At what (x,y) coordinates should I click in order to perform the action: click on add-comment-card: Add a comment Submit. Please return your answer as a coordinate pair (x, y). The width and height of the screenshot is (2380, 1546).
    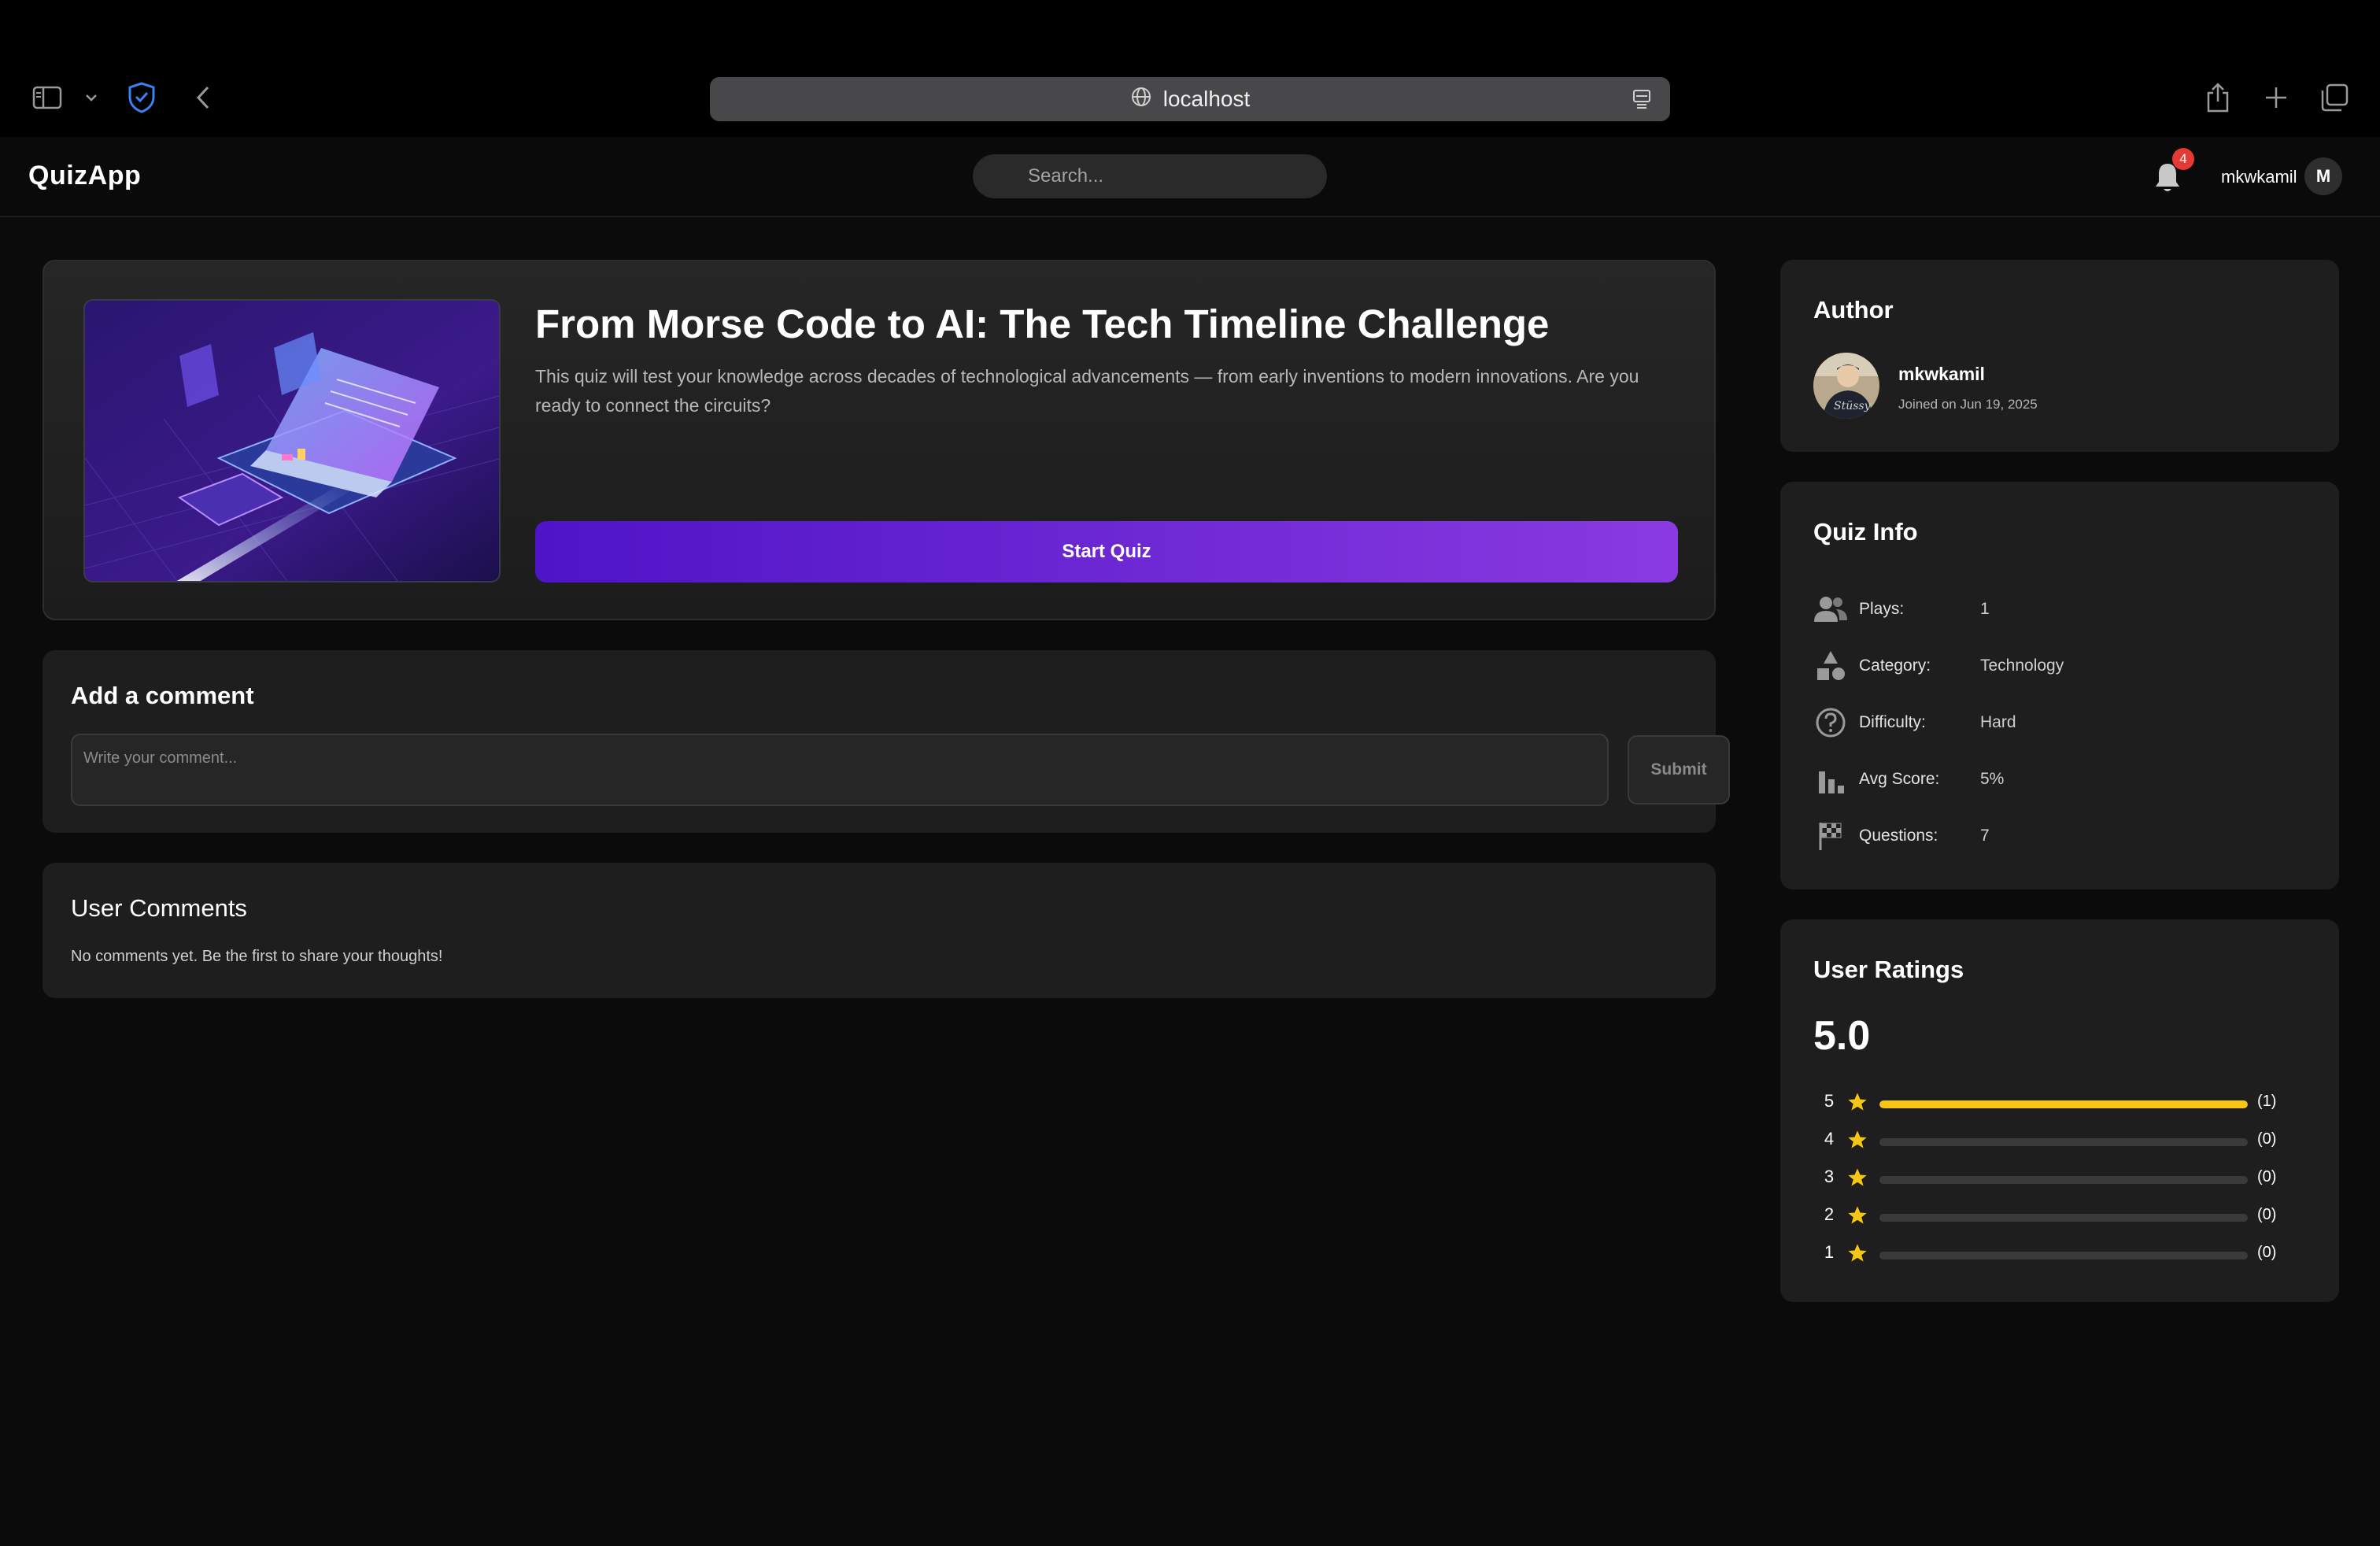
    Looking at the image, I should click on (886, 741).